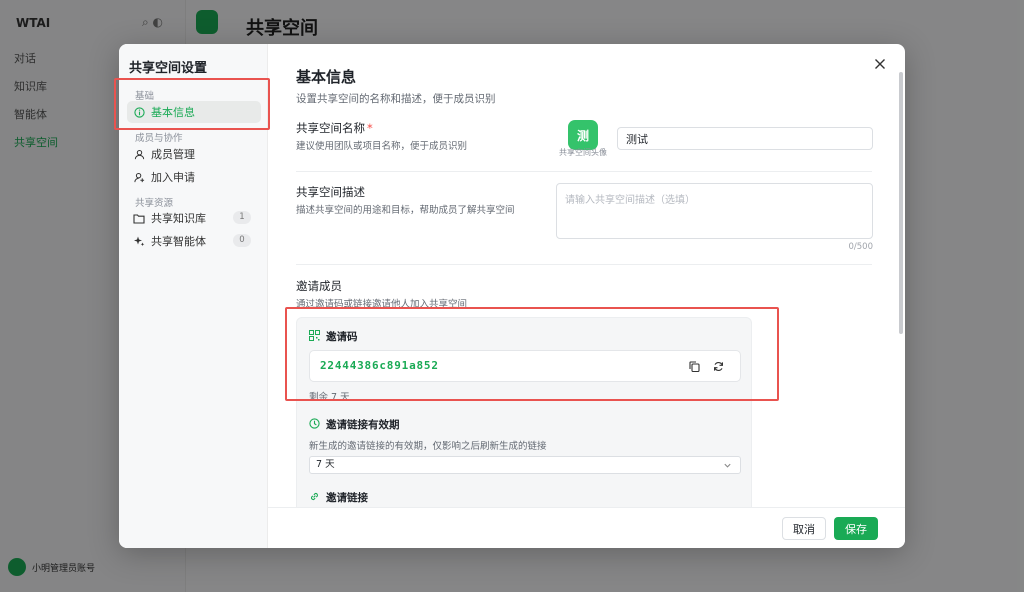  Describe the element at coordinates (319, 286) in the screenshot. I see `invite-label: 邀请成员` at that location.